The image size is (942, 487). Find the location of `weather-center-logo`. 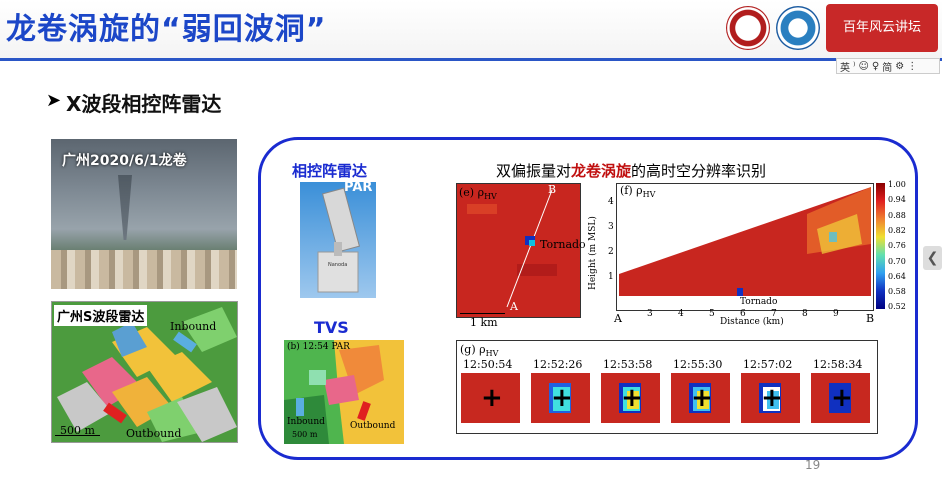

weather-center-logo is located at coordinates (798, 28).